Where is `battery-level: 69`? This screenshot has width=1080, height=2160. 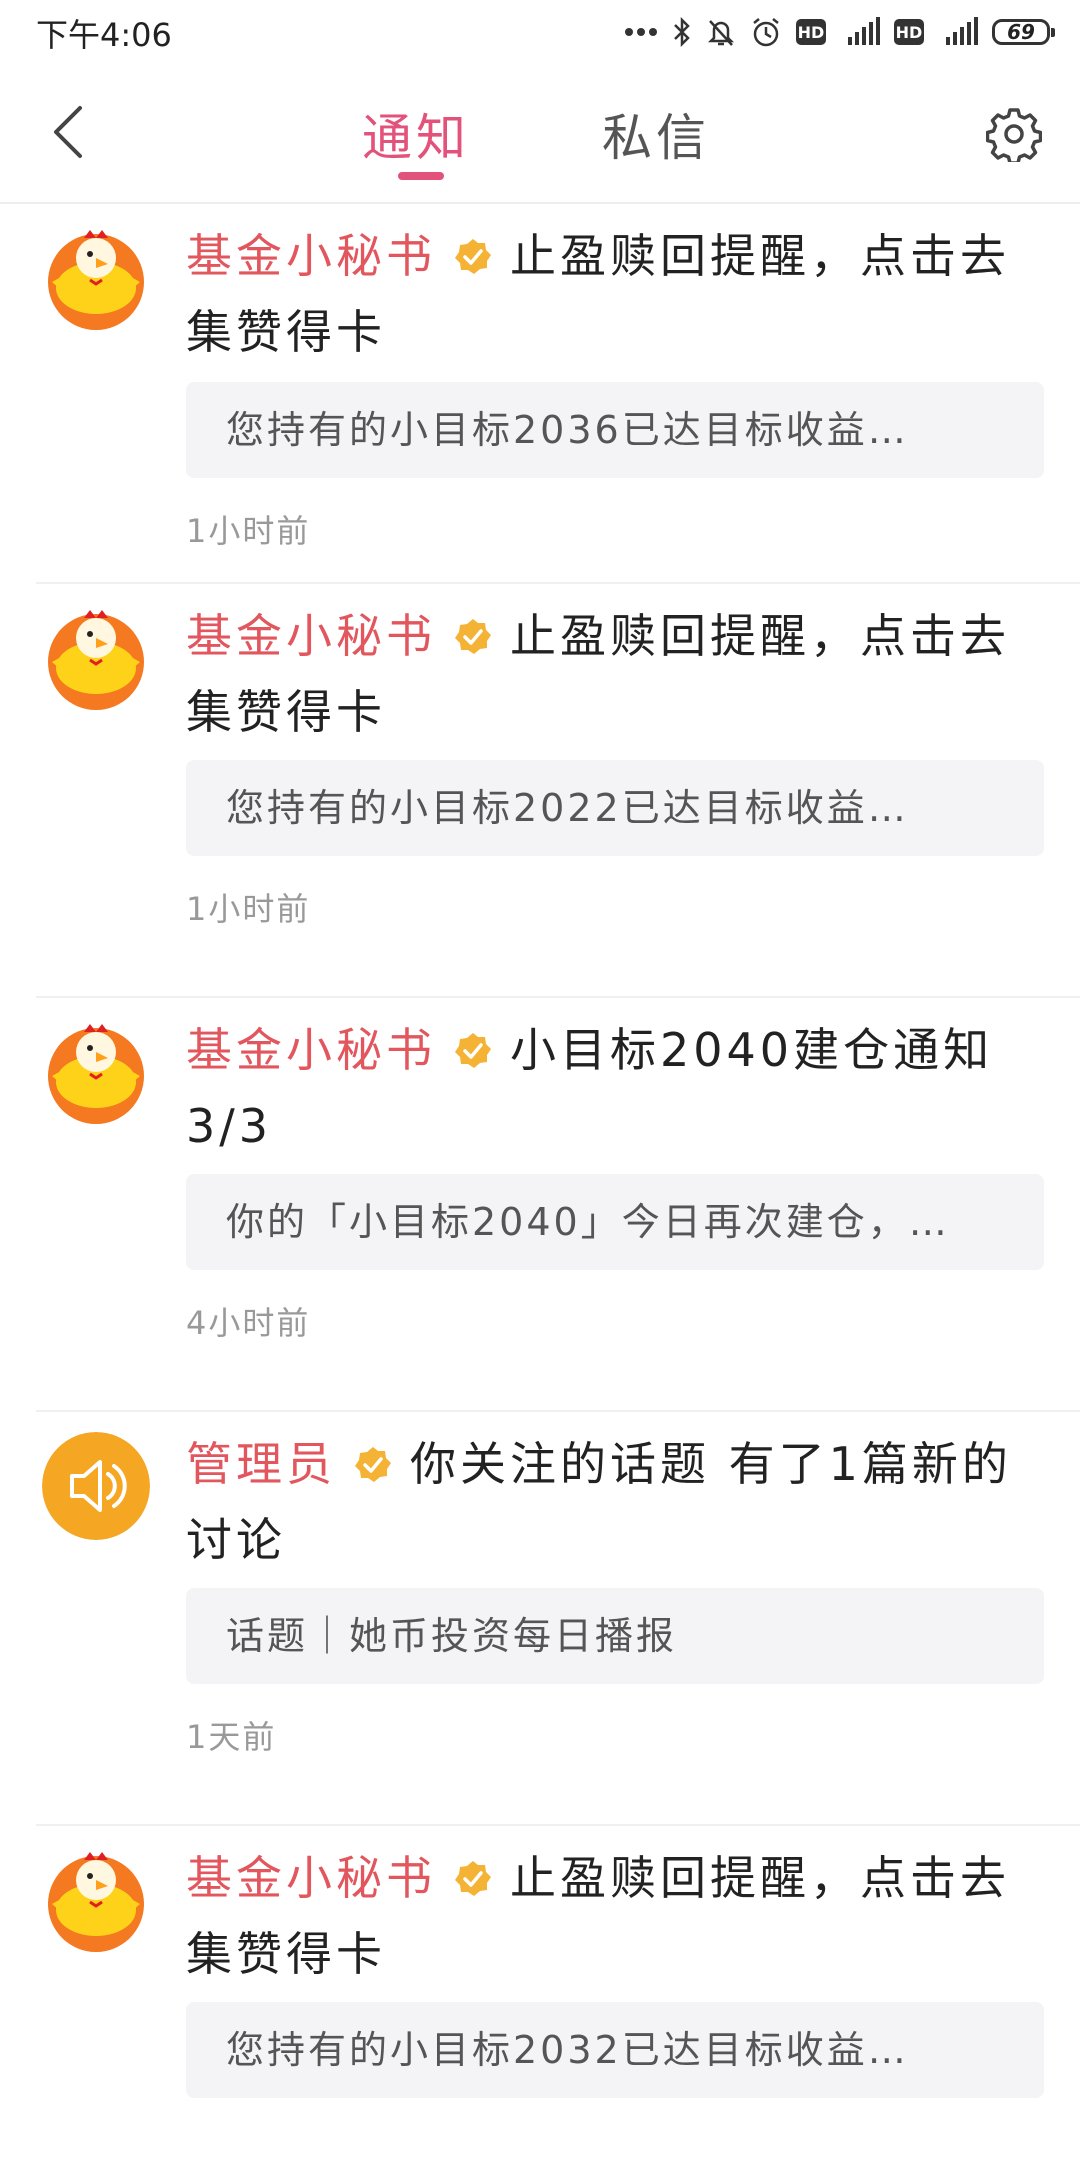 battery-level: 69 is located at coordinates (1021, 32).